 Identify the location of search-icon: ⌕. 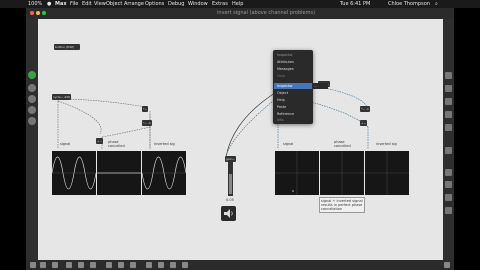
(436, 4).